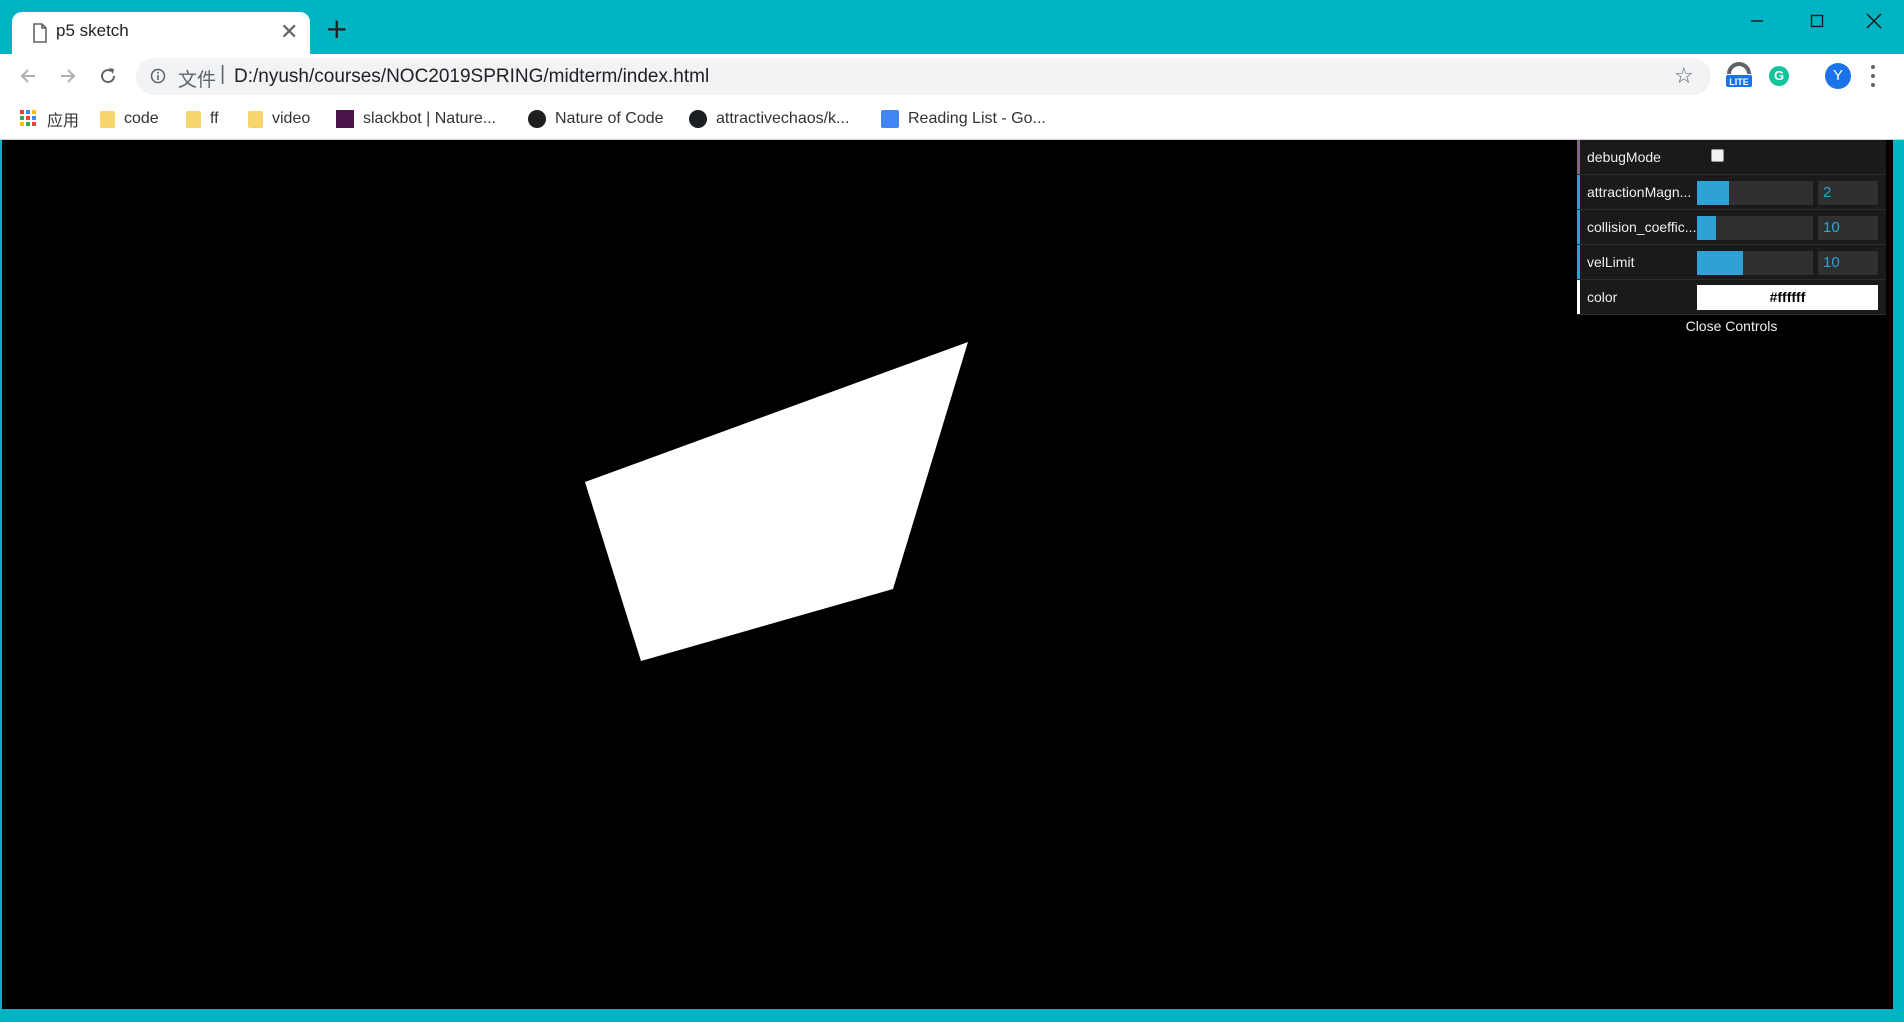 The width and height of the screenshot is (1904, 1022). Describe the element at coordinates (202, 119) in the screenshot. I see `bookmark-ff: ff` at that location.